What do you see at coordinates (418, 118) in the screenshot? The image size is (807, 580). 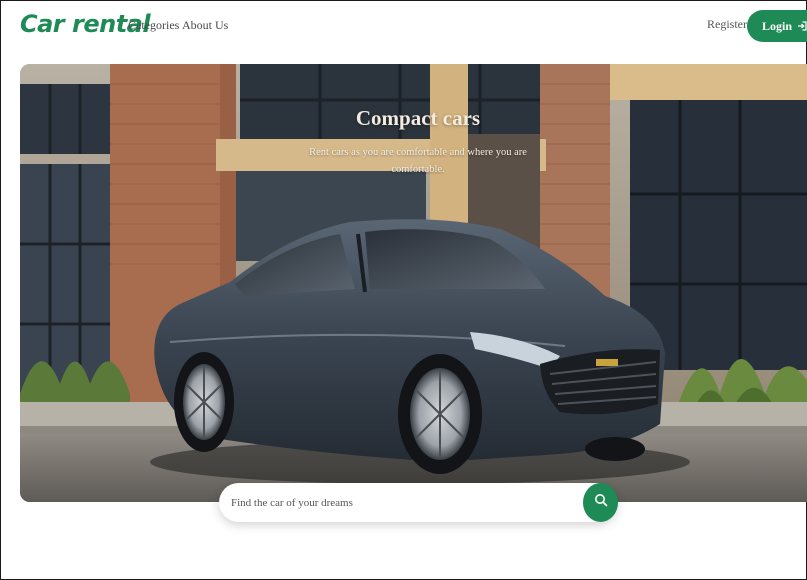 I see `hero-title: Compact cars` at bounding box center [418, 118].